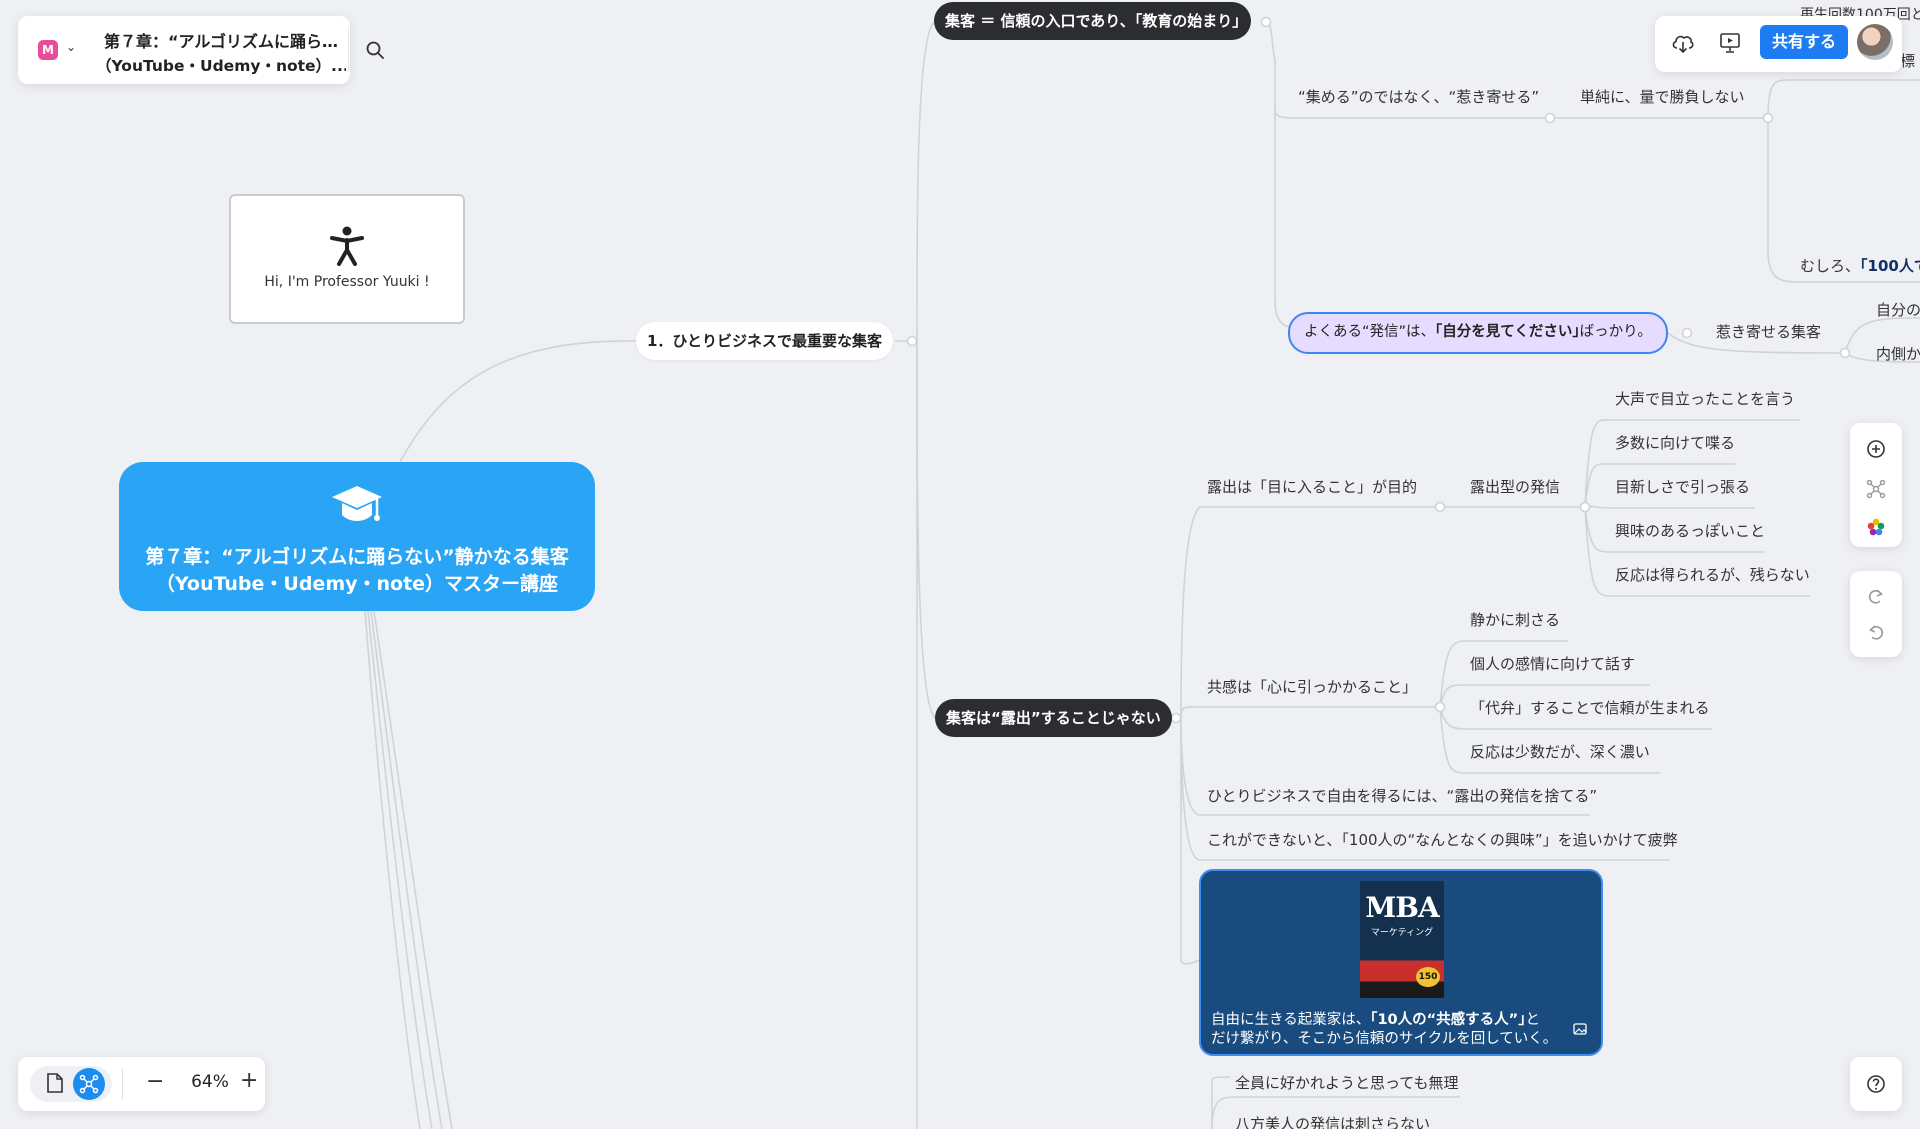 The image size is (1920, 1129). What do you see at coordinates (1384, 1039) in the screenshot?
I see `image-caption-line2: だけ繋がり、そこから信頼のサイクルを回していく。` at bounding box center [1384, 1039].